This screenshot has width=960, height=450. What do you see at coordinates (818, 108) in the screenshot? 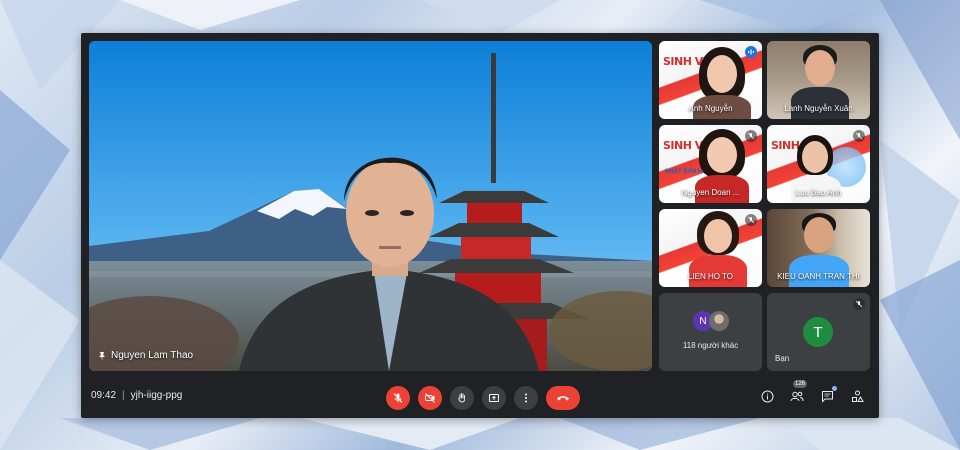
I see `participant-name: Lanh Nguyễn Xuân` at bounding box center [818, 108].